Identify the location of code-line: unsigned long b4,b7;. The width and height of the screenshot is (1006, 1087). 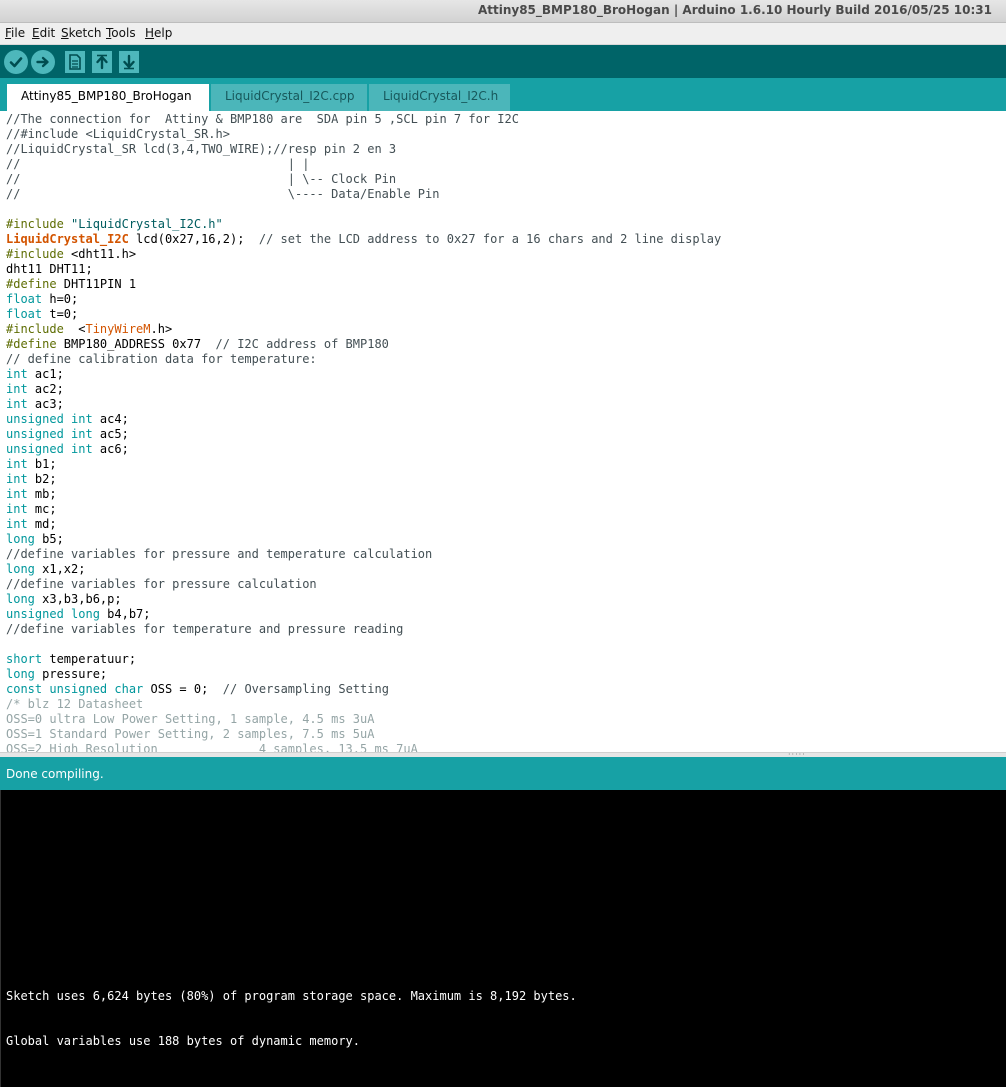
(363, 614).